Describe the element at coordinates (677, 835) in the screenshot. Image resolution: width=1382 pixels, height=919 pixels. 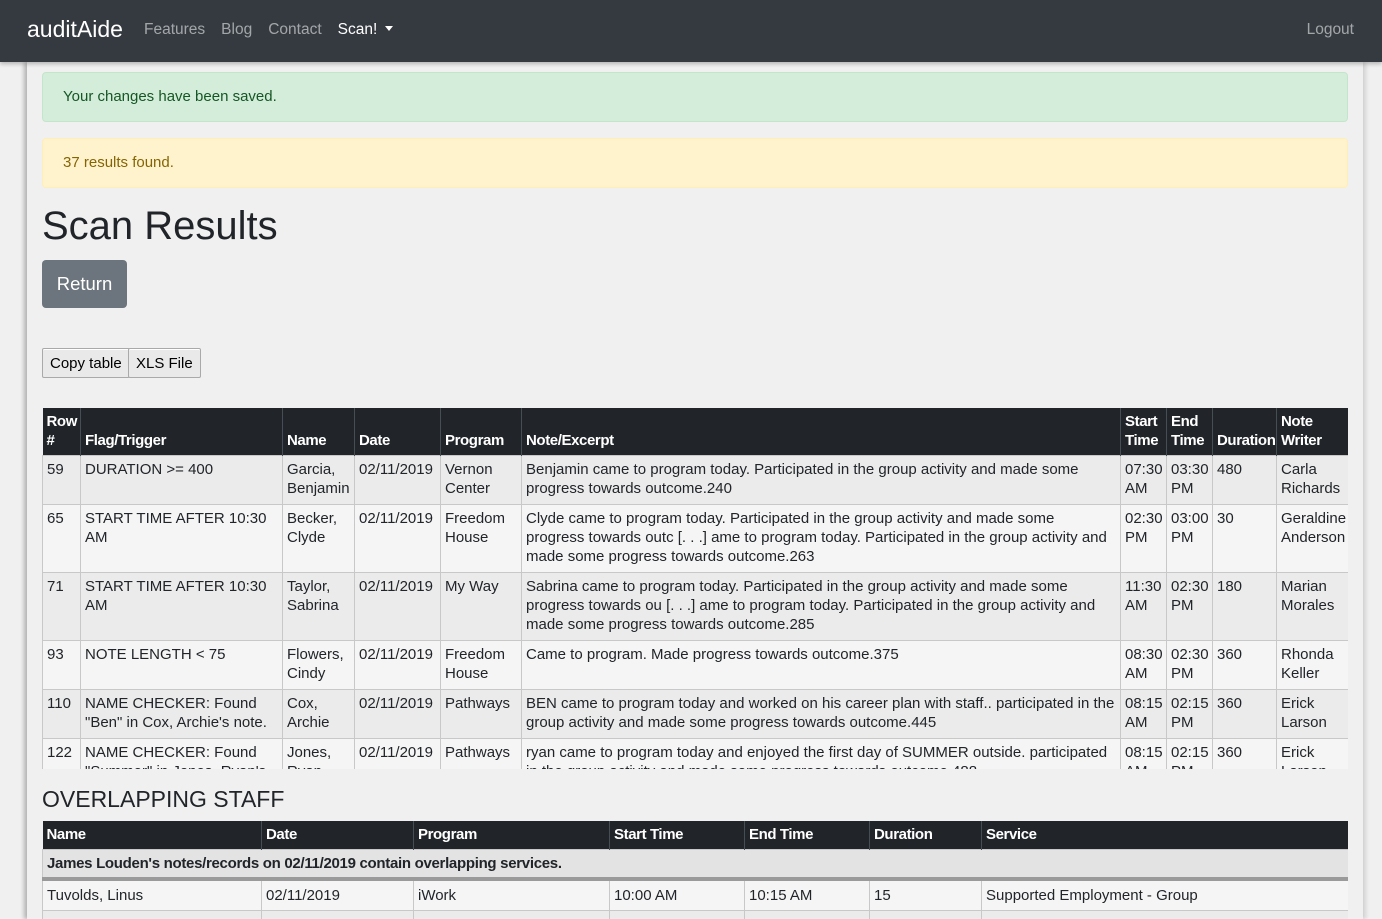
I see `overlap-col-header: Start Time` at that location.